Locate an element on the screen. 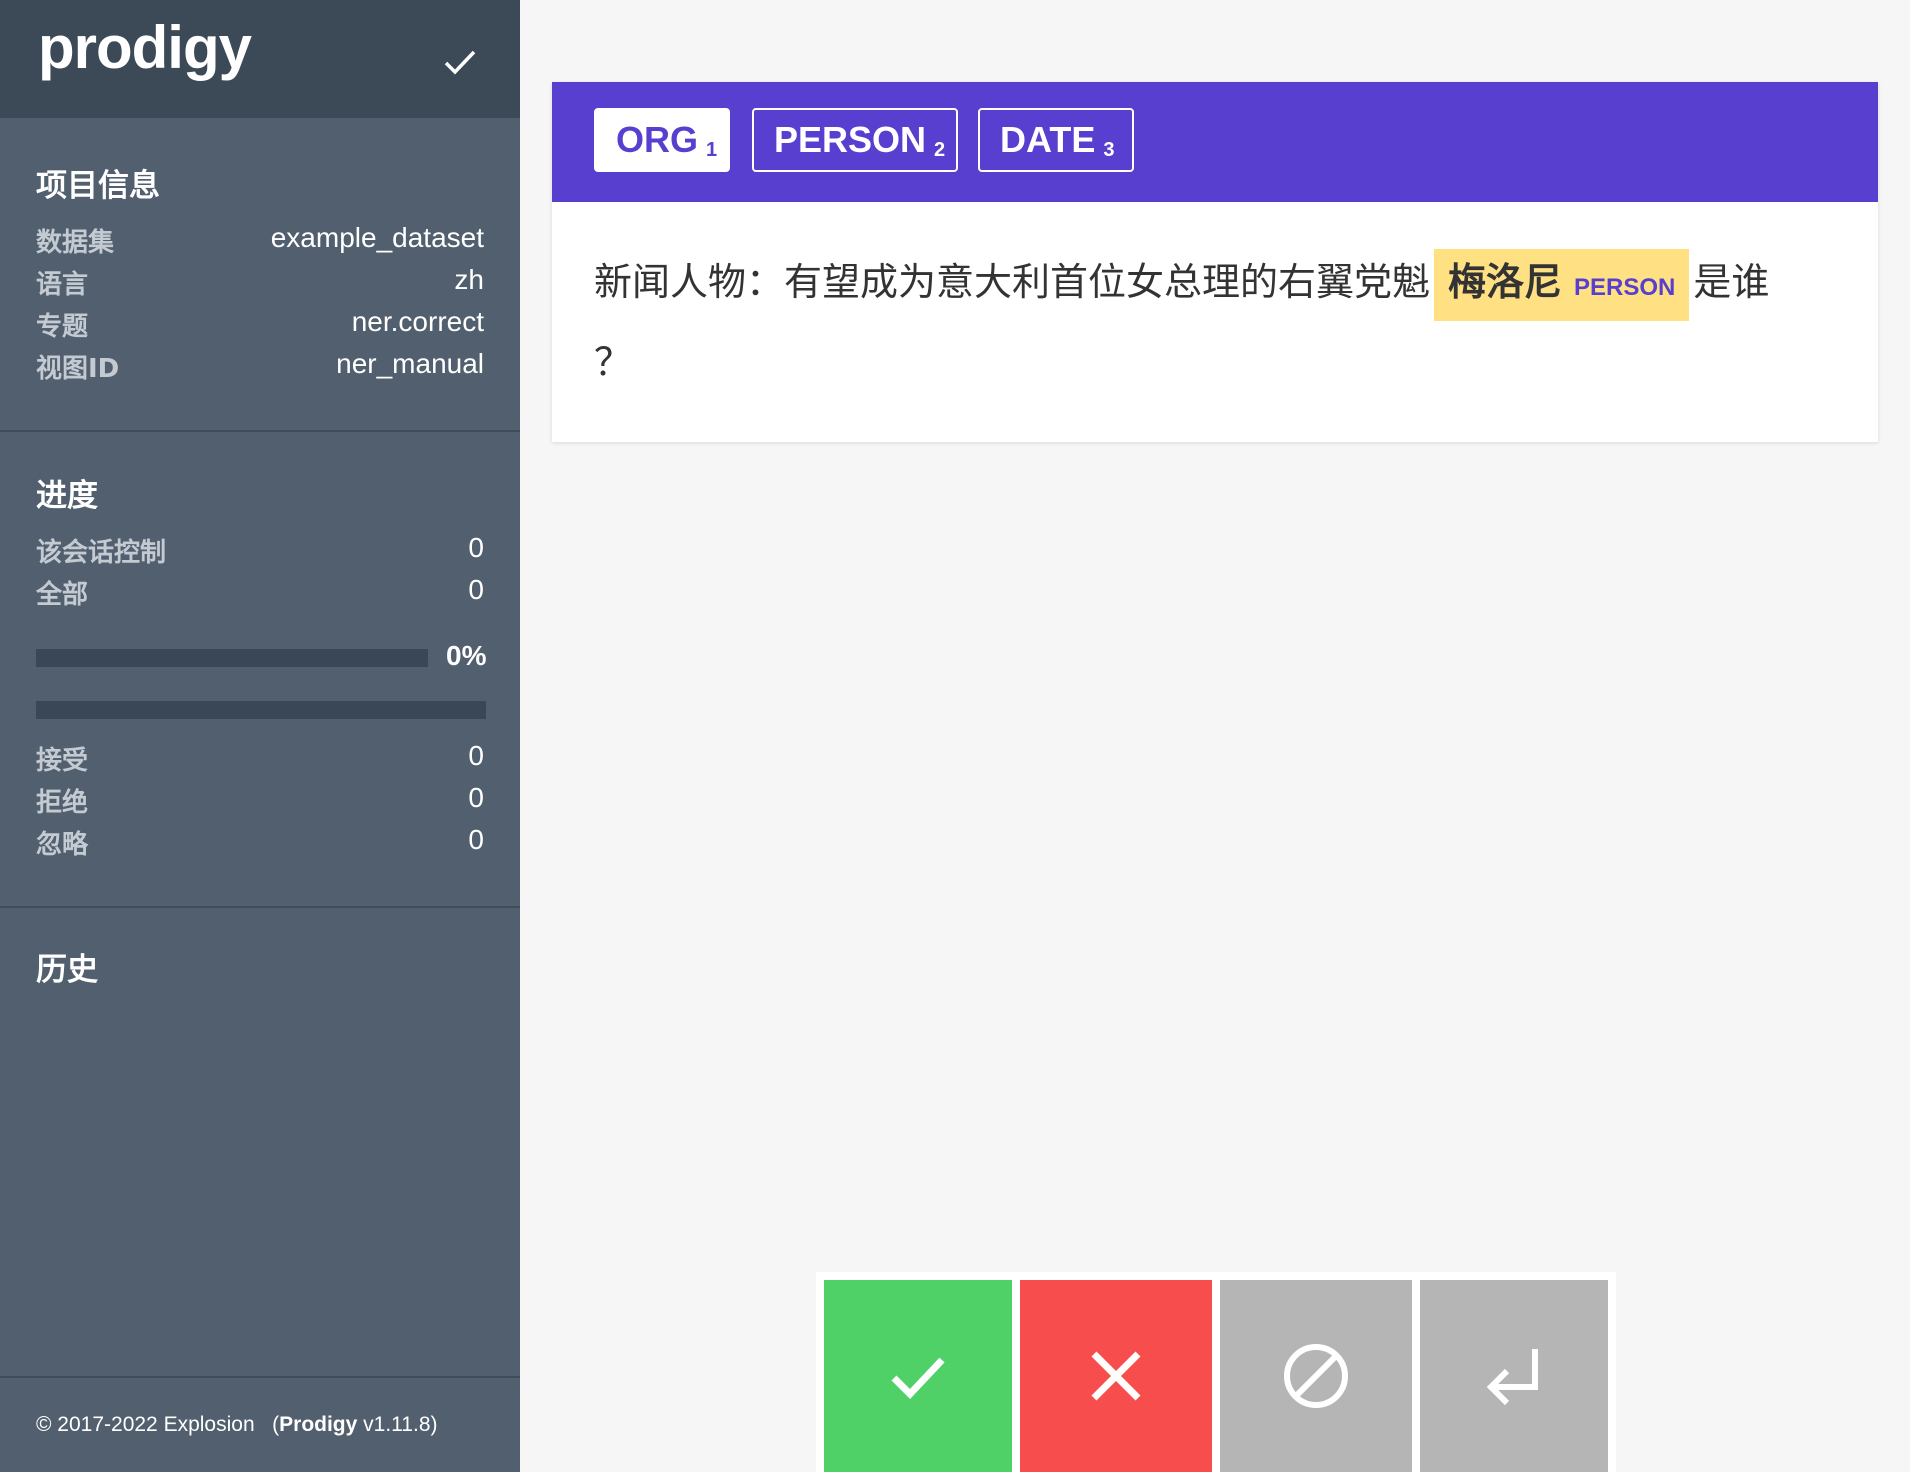 This screenshot has height=1472, width=1910. answer-label: 接受 is located at coordinates (62, 761).